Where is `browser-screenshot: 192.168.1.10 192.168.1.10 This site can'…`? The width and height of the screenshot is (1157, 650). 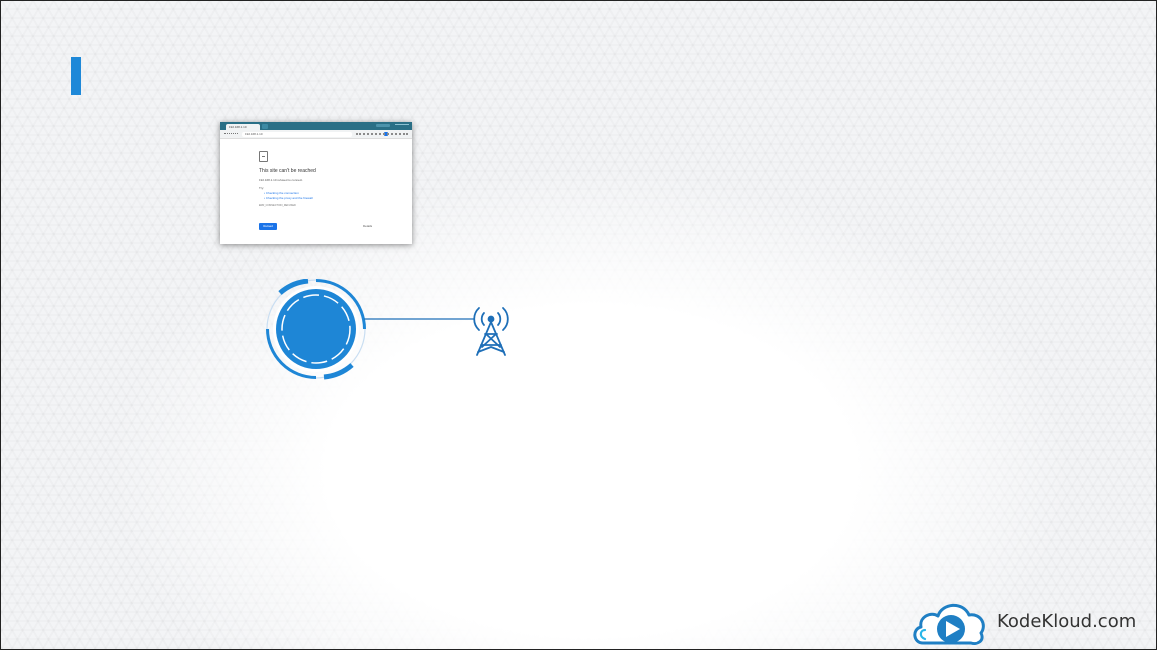 browser-screenshot: 192.168.1.10 192.168.1.10 This site can'… is located at coordinates (316, 183).